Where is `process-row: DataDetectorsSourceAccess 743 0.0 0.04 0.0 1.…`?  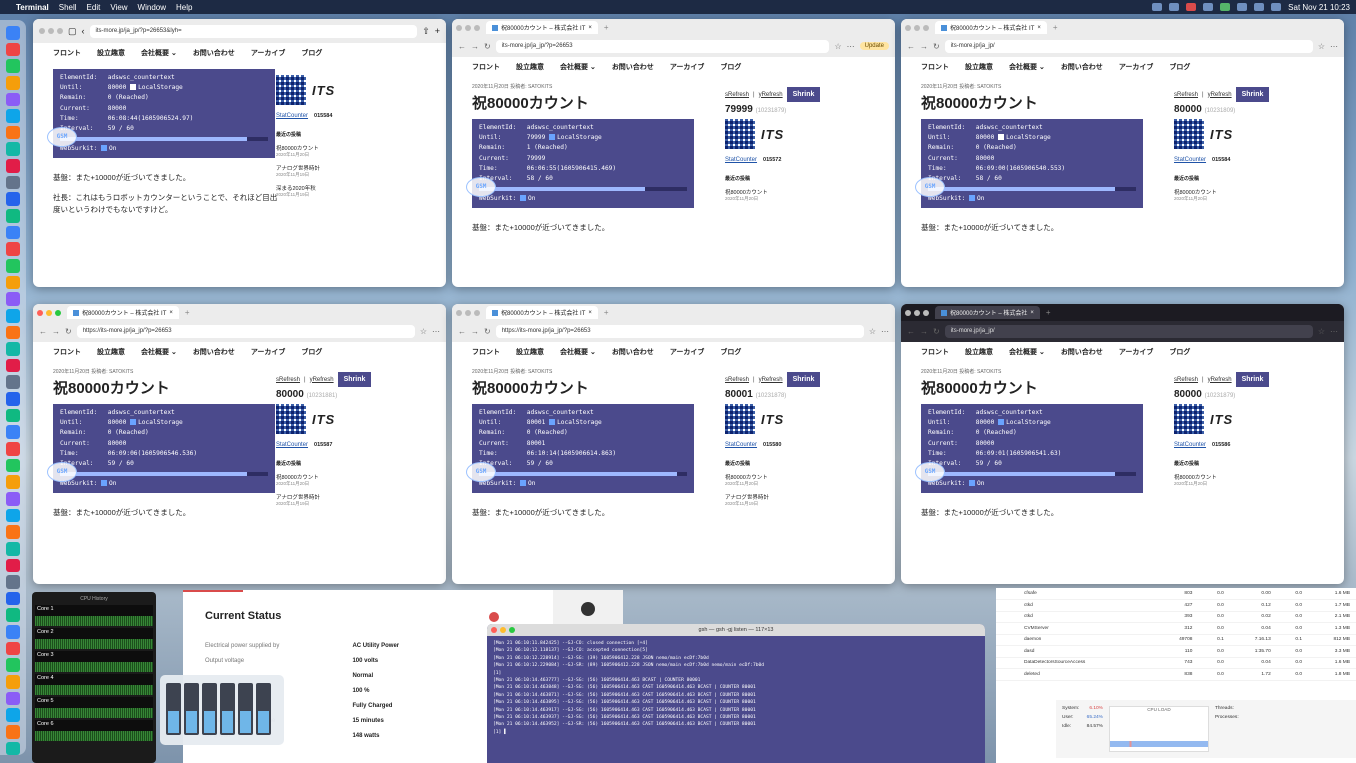 process-row: DataDetectorsSourceAccess 743 0.0 0.04 0.0 1.… is located at coordinates (1176, 663).